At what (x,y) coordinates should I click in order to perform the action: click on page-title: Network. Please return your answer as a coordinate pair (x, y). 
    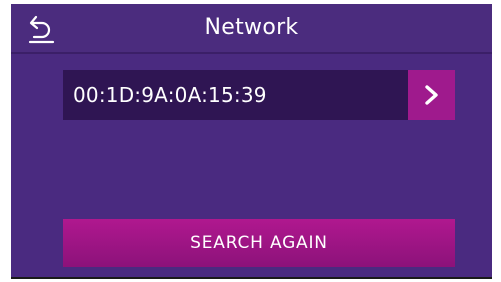
    Looking at the image, I should click on (251, 27).